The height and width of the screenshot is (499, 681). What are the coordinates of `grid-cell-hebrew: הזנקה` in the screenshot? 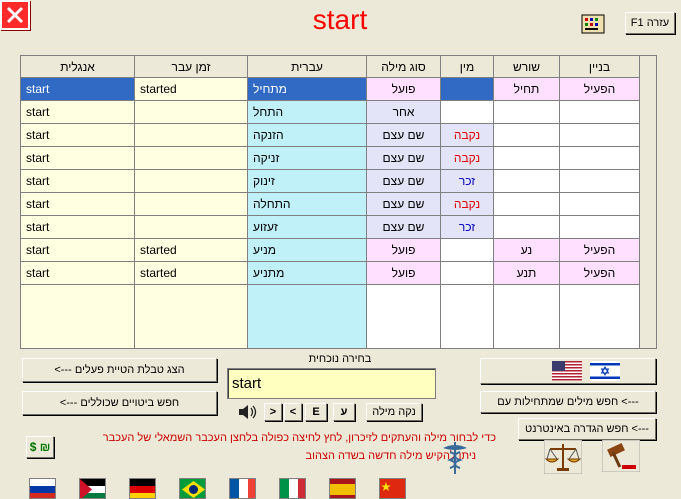 It's located at (307, 135).